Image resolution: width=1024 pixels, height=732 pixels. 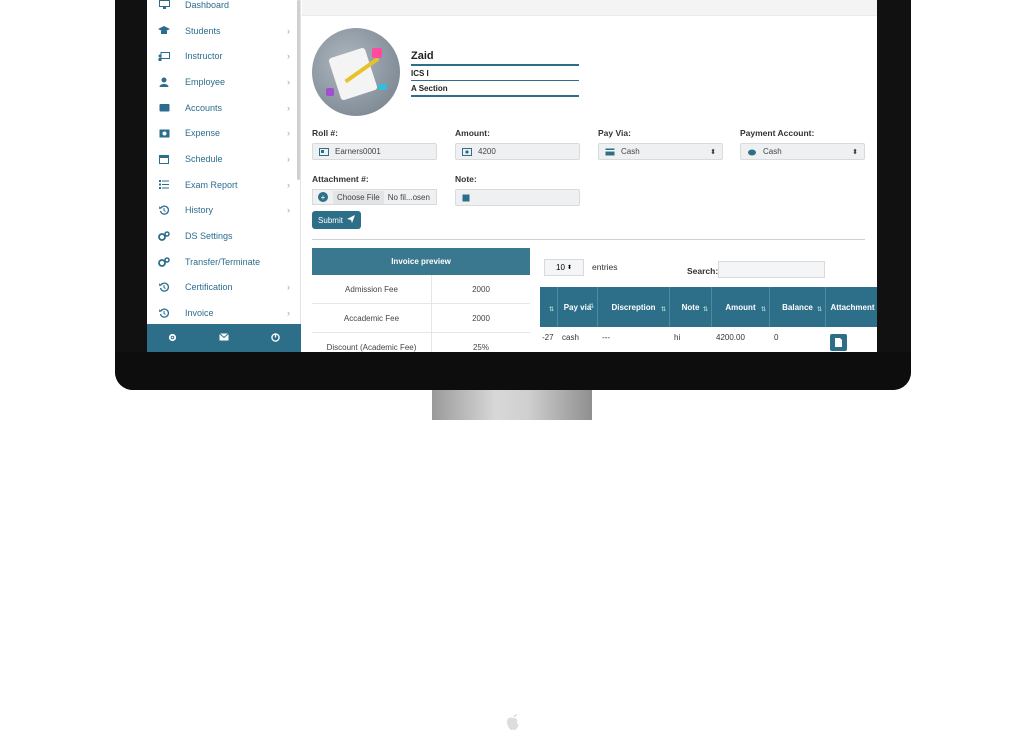 What do you see at coordinates (223, 133) in the screenshot?
I see `sidebar-item-expense: Expense ›` at bounding box center [223, 133].